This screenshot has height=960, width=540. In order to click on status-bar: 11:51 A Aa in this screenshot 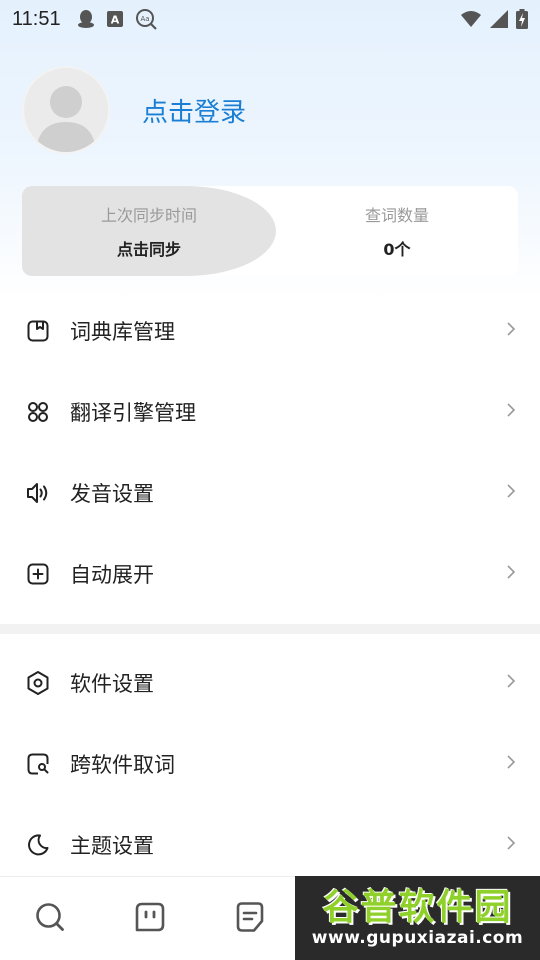, I will do `click(270, 19)`.